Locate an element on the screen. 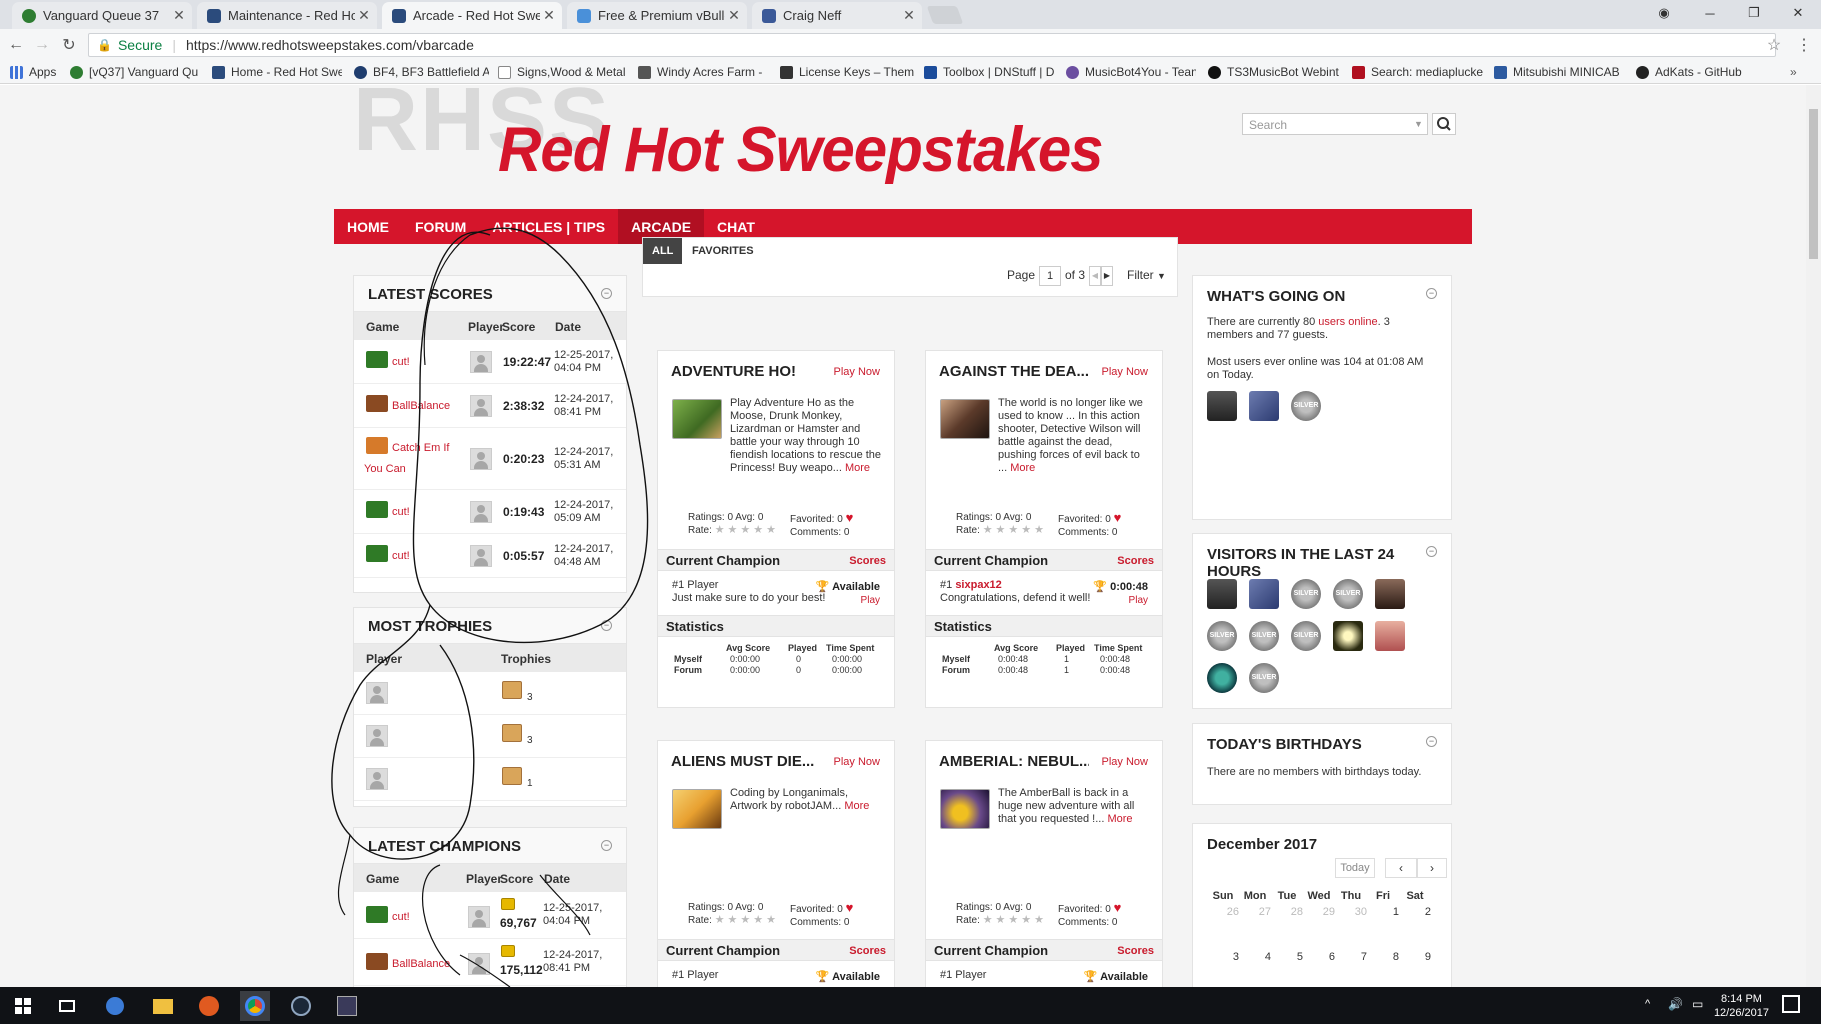 This screenshot has height=1024, width=1821. game-link: BallBalance is located at coordinates (421, 406).